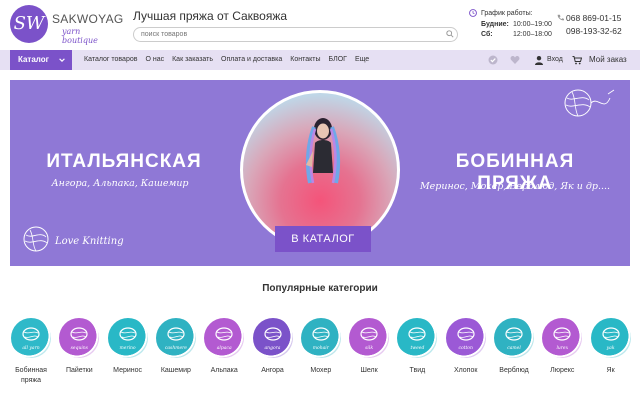 The height and width of the screenshot is (400, 640). I want to click on category-label: Хлопок, so click(466, 371).